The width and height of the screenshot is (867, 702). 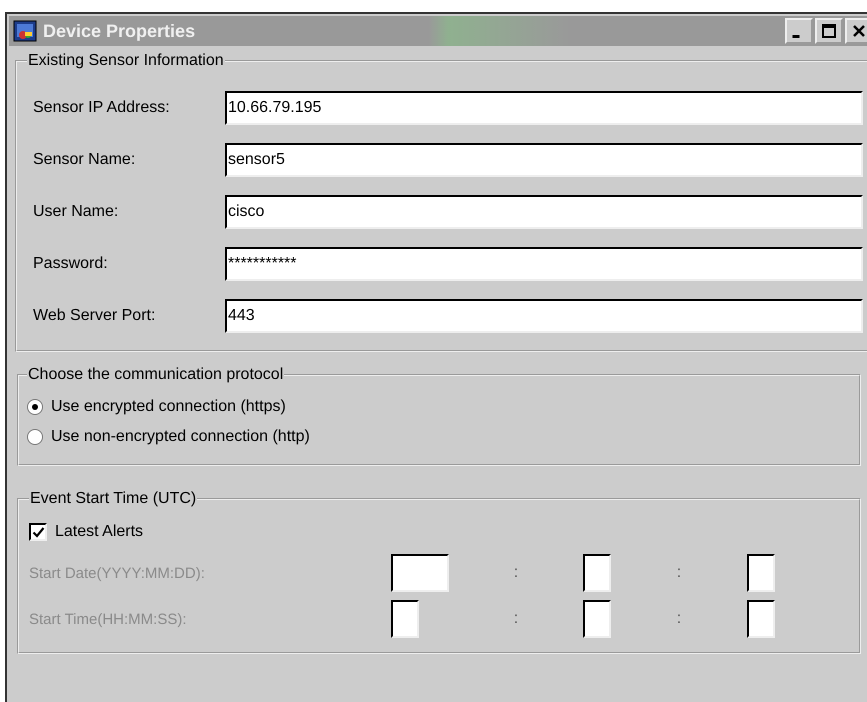 What do you see at coordinates (108, 619) in the screenshot?
I see `field-label: Start Time(HH:MM:SS):` at bounding box center [108, 619].